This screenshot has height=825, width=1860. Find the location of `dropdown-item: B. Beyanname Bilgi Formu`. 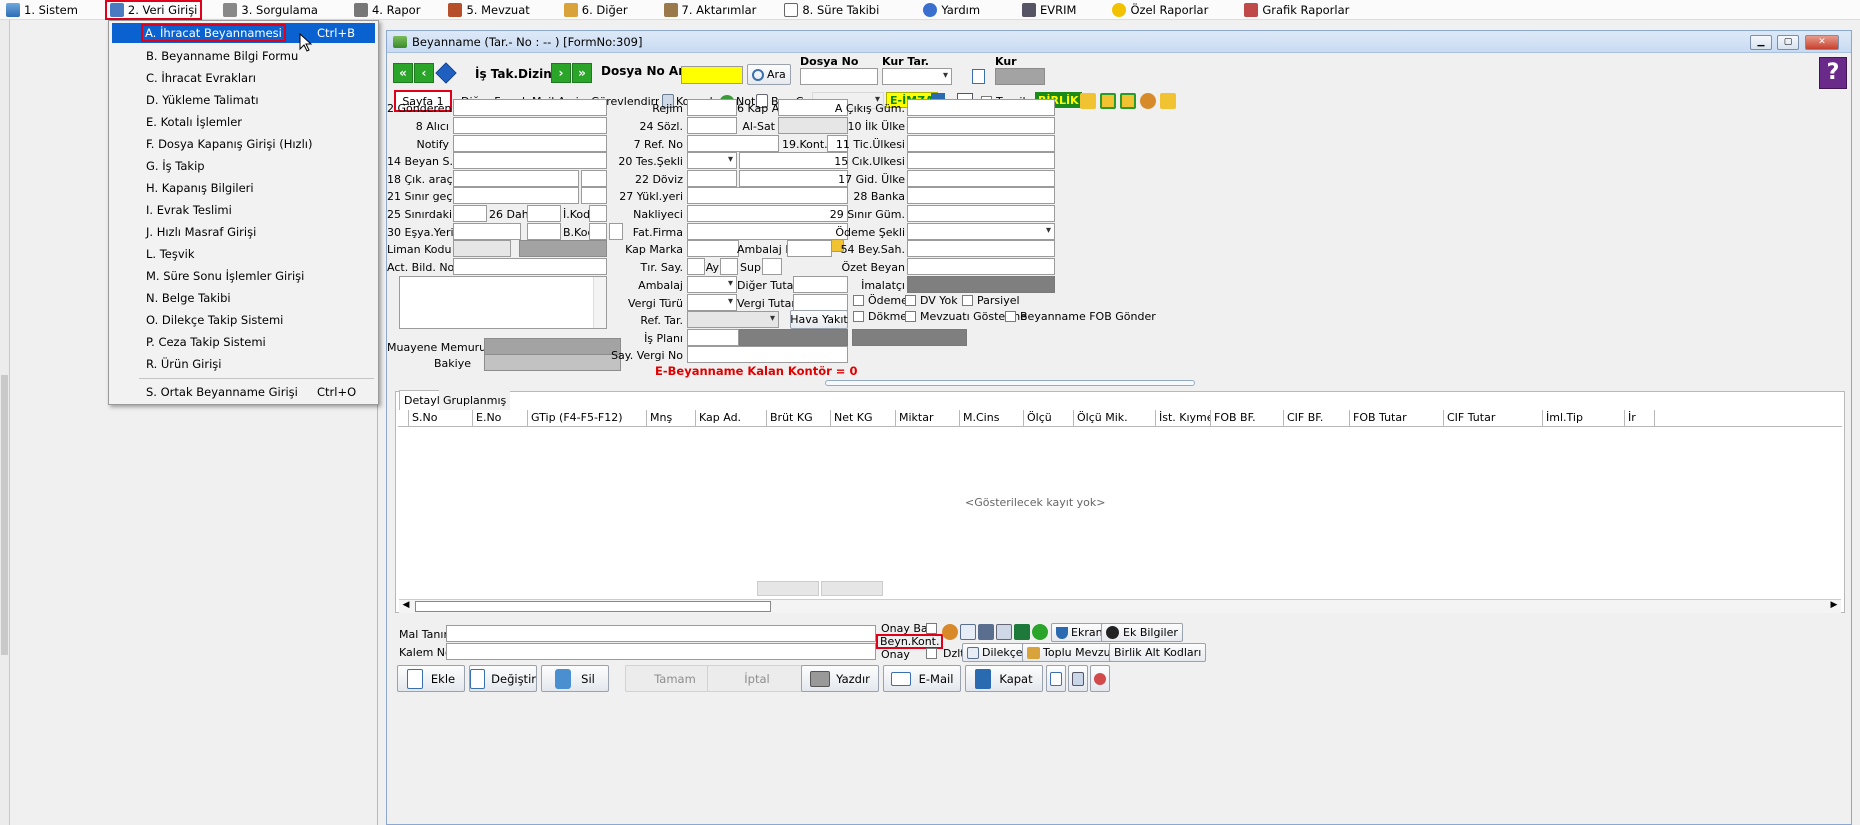

dropdown-item: B. Beyanname Bilgi Formu is located at coordinates (243, 56).